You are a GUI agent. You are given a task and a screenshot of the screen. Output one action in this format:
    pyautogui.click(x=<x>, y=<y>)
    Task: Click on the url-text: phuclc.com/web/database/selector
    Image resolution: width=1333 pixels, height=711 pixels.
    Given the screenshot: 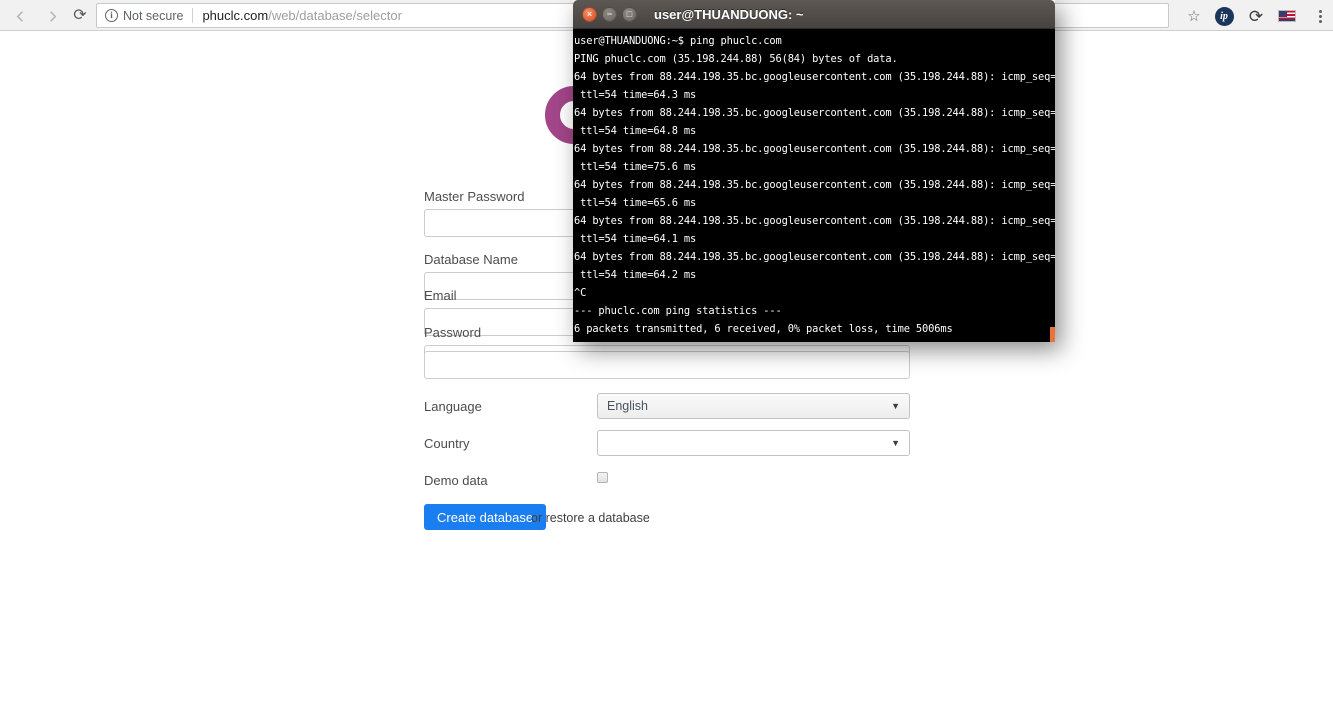 What is the action you would take?
    pyautogui.click(x=301, y=15)
    